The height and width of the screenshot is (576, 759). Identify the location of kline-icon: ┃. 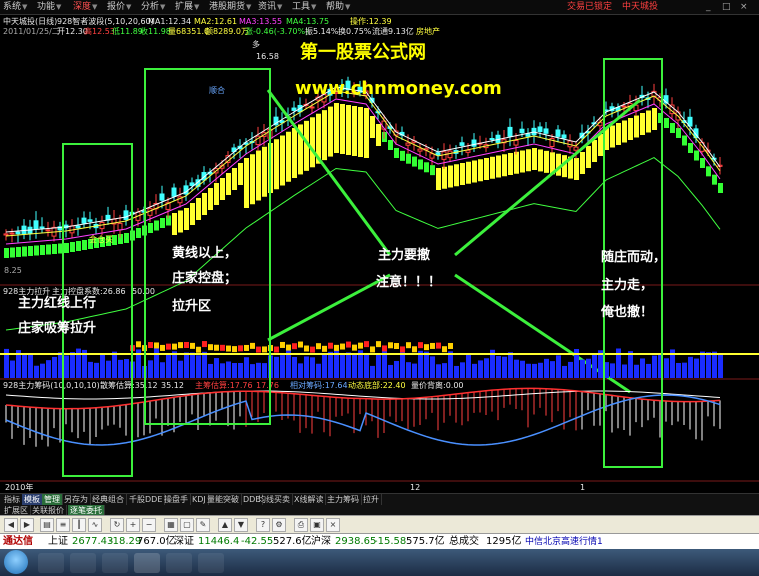
(79, 525).